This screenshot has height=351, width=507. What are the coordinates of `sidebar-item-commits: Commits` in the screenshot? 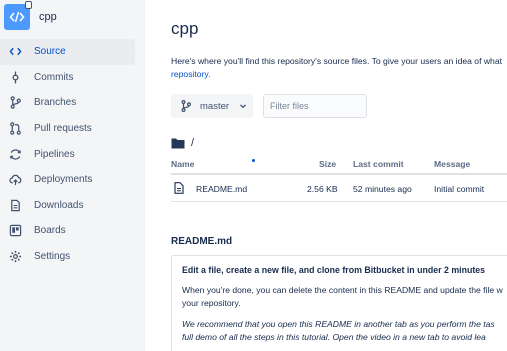 It's located at (67, 78).